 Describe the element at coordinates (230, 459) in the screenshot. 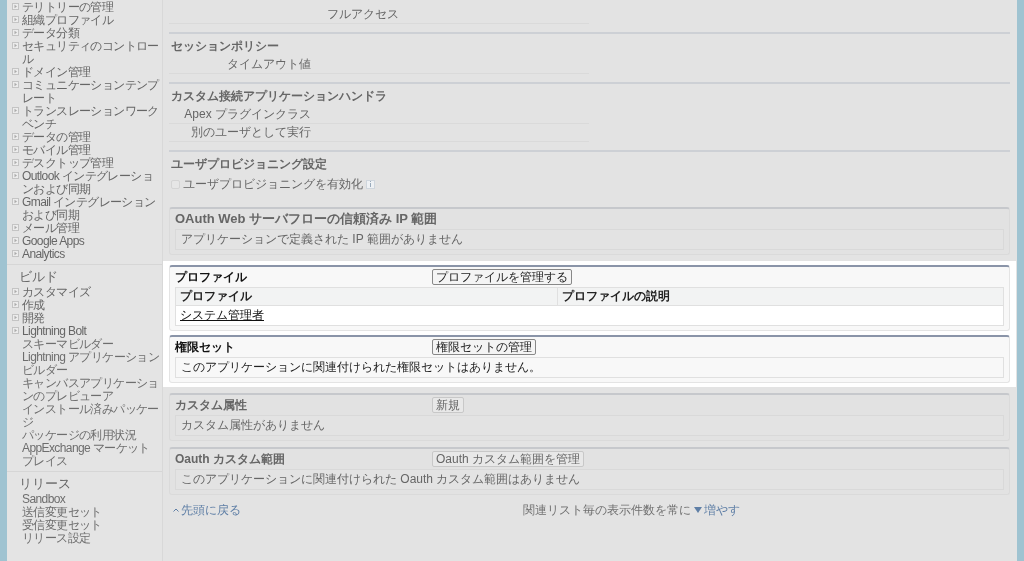

I see `related-list-title: Oauth カスタム範囲` at that location.